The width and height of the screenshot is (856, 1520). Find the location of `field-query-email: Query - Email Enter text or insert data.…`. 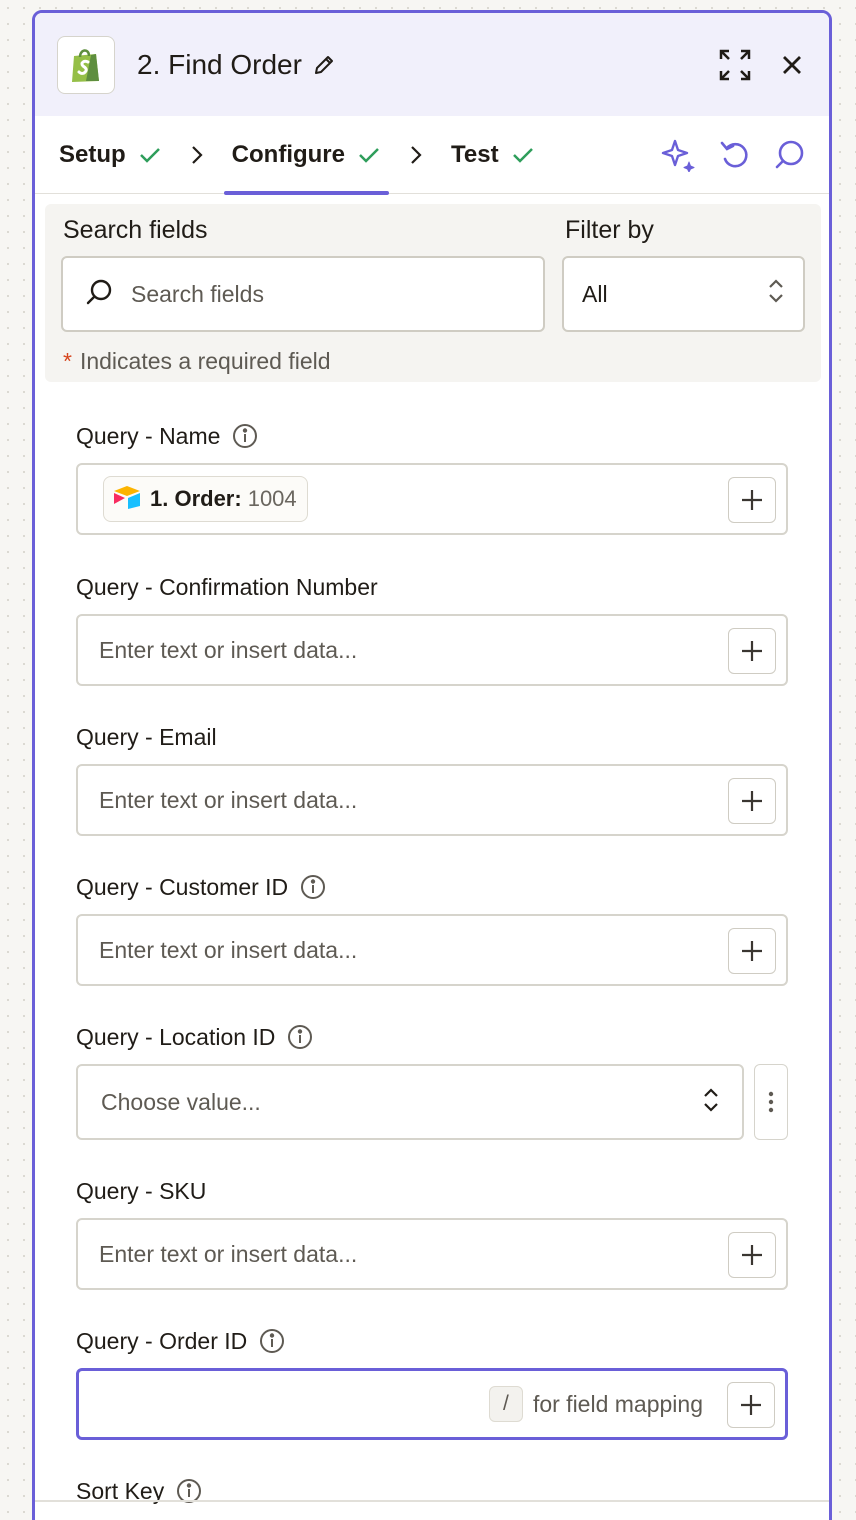

field-query-email: Query - Email Enter text or insert data.… is located at coordinates (432, 779).